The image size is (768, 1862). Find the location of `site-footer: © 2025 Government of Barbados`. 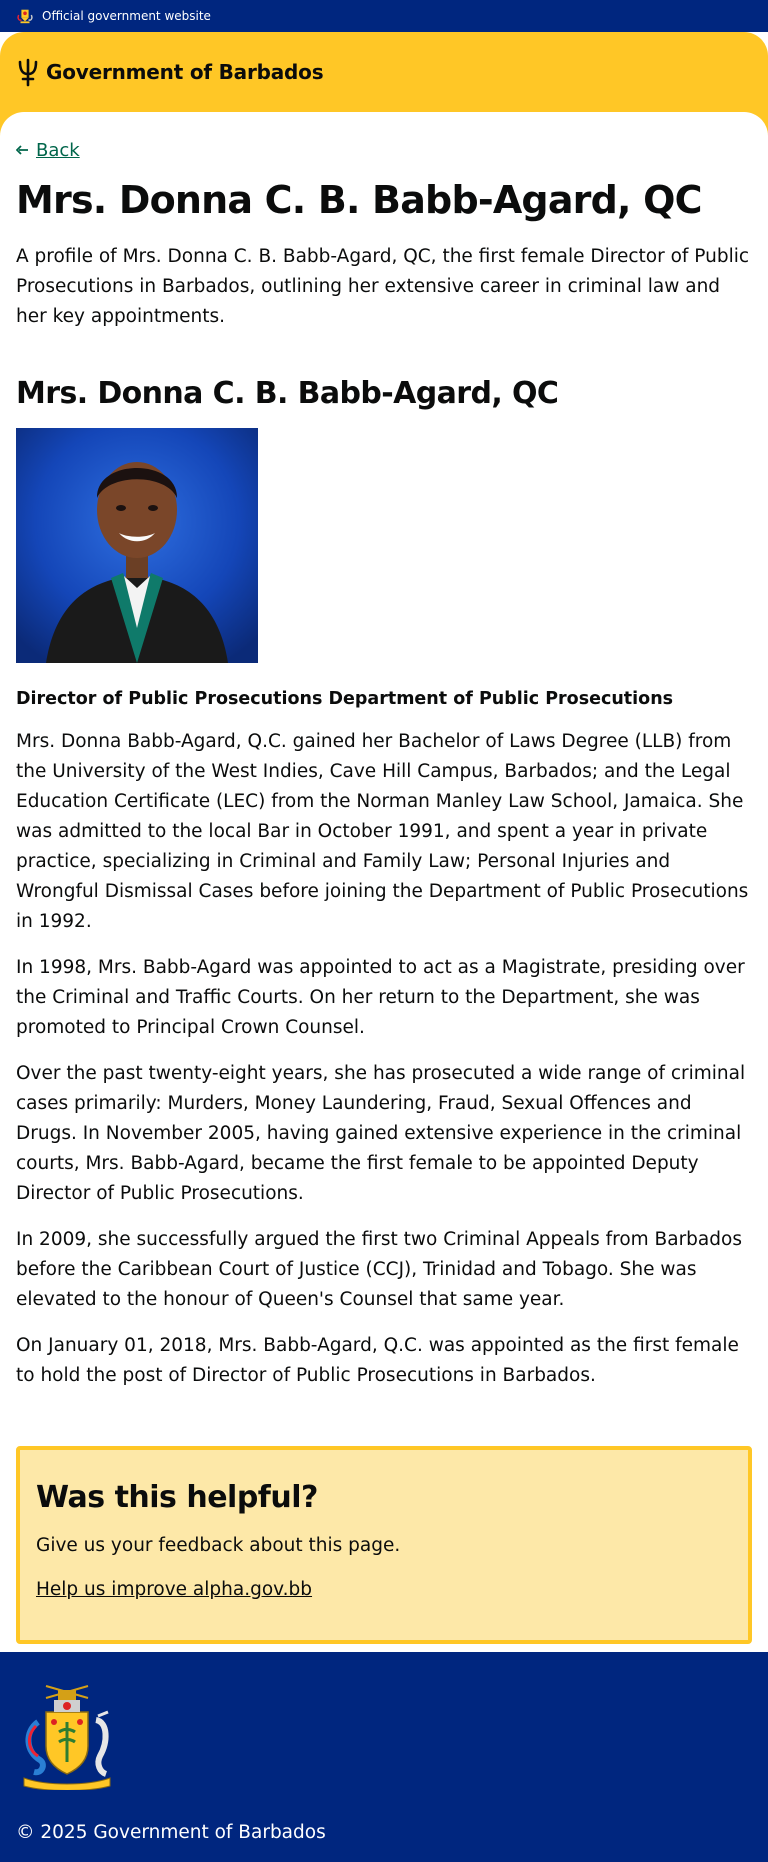

site-footer: © 2025 Government of Barbados is located at coordinates (384, 1757).